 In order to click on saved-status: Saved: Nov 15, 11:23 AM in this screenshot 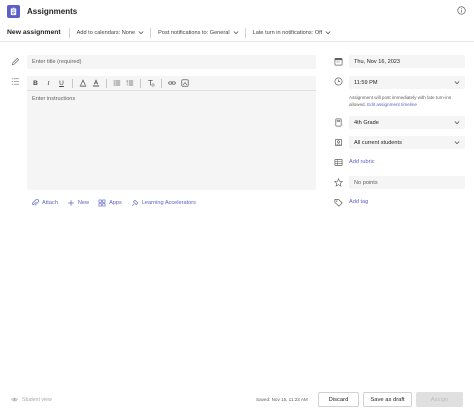, I will do `click(282, 399)`.